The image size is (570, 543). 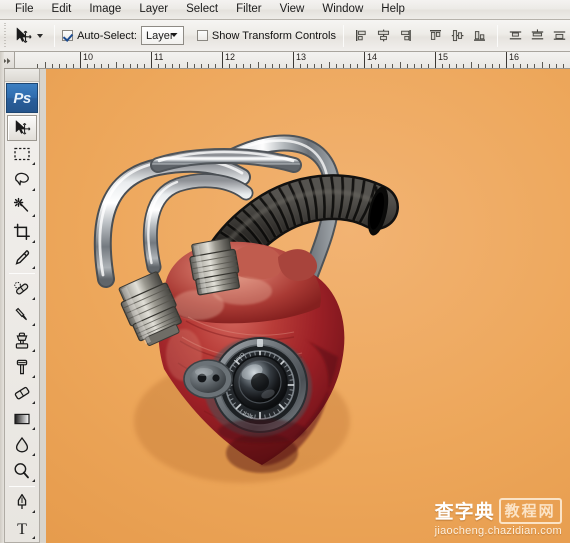 I want to click on align-vertical-centers-button, so click(x=457, y=35).